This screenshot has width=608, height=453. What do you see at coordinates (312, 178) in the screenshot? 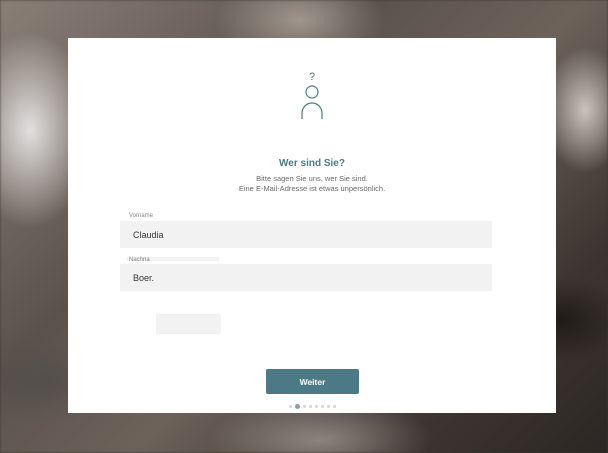
I see `subtitle-line-1: Bitte sagen Sie uns, wer Sie sind.` at bounding box center [312, 178].